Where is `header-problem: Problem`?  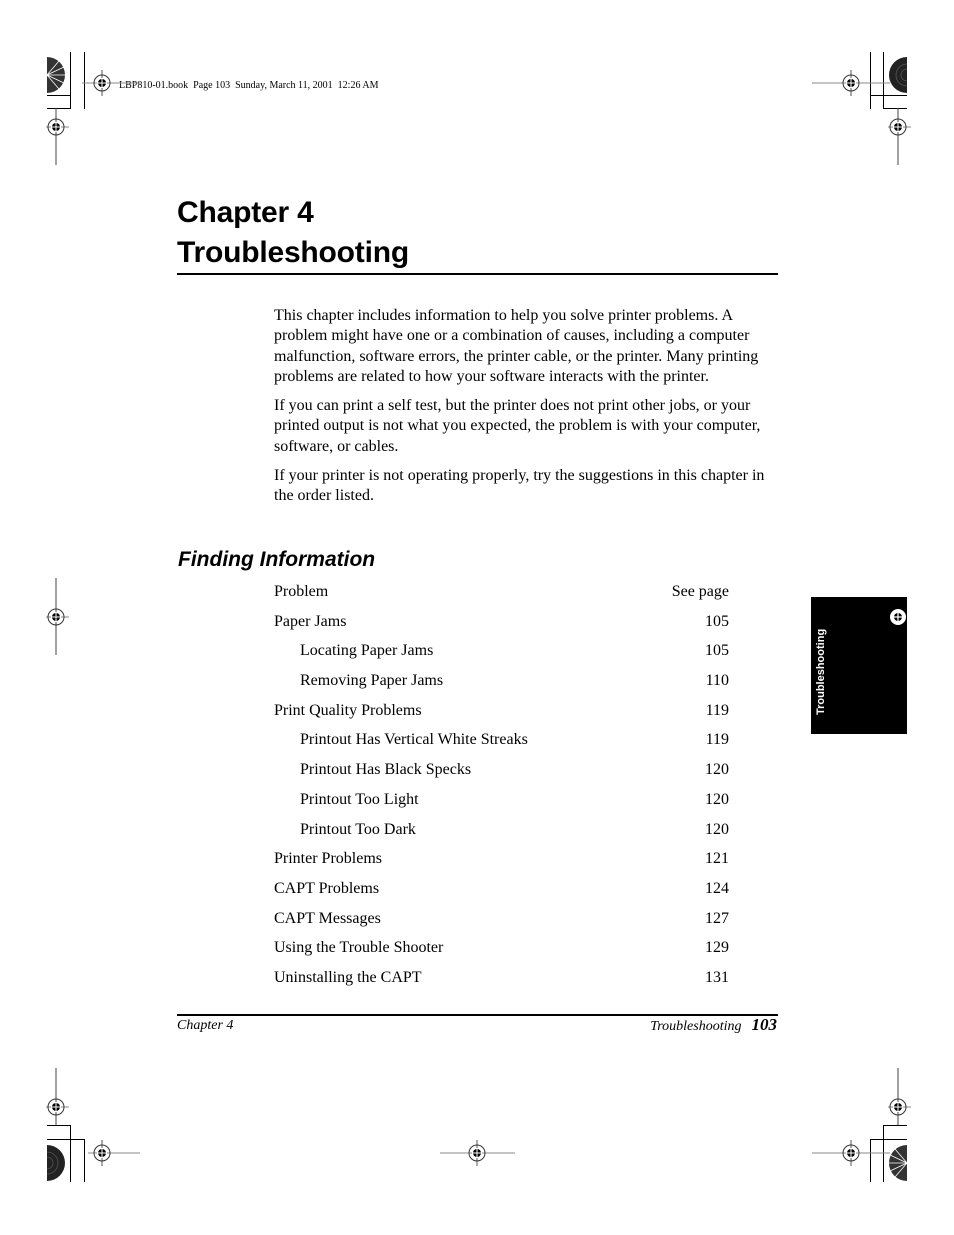 header-problem: Problem is located at coordinates (301, 591).